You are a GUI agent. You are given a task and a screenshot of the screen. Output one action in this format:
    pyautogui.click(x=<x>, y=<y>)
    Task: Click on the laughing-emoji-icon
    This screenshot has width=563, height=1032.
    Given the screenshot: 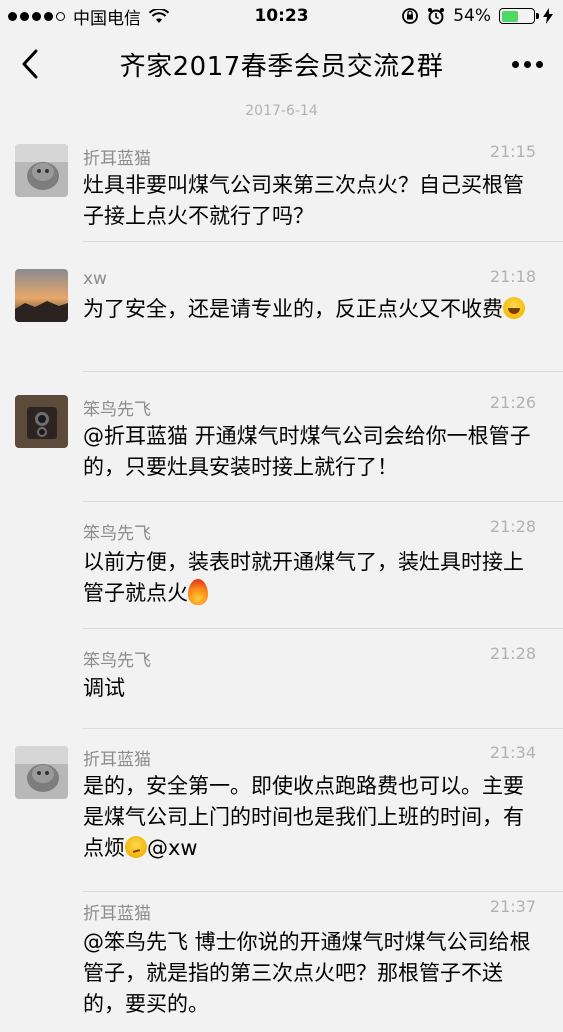 What is the action you would take?
    pyautogui.click(x=514, y=308)
    